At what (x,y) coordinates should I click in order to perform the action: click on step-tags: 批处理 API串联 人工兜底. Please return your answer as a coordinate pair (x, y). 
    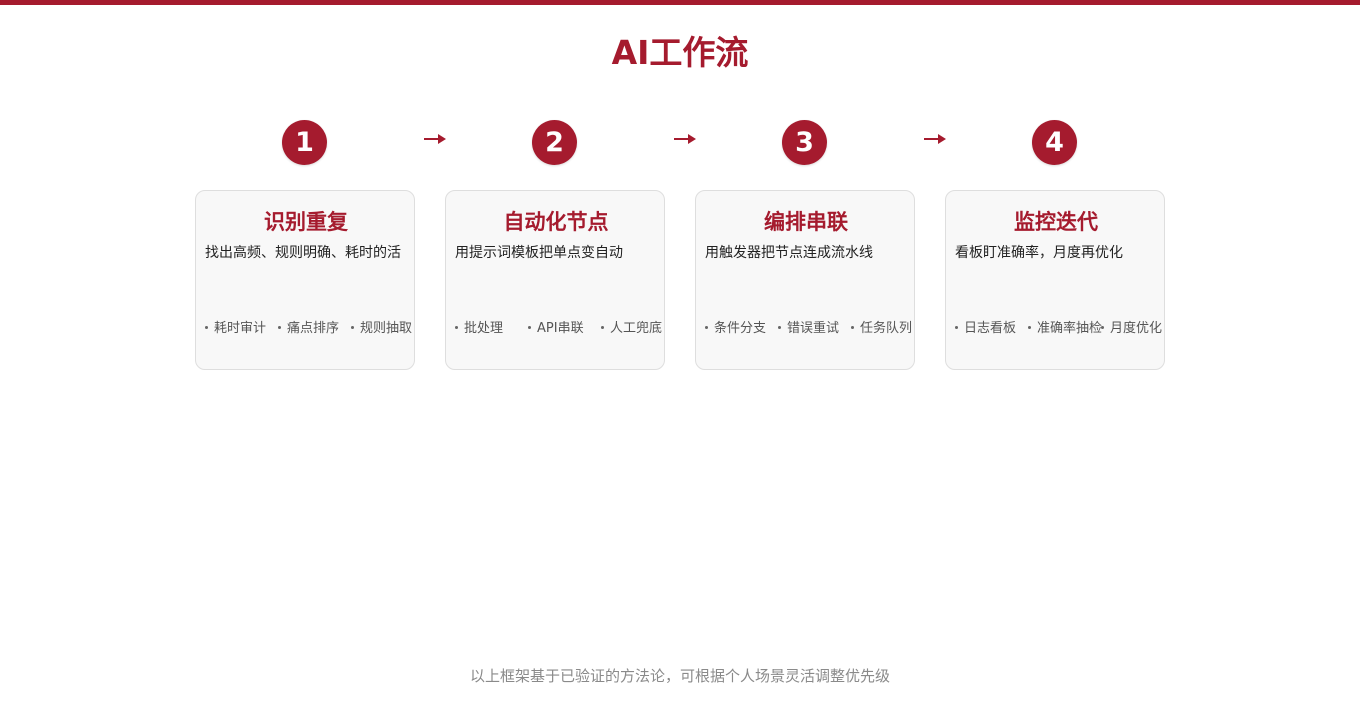
    Looking at the image, I should click on (556, 329).